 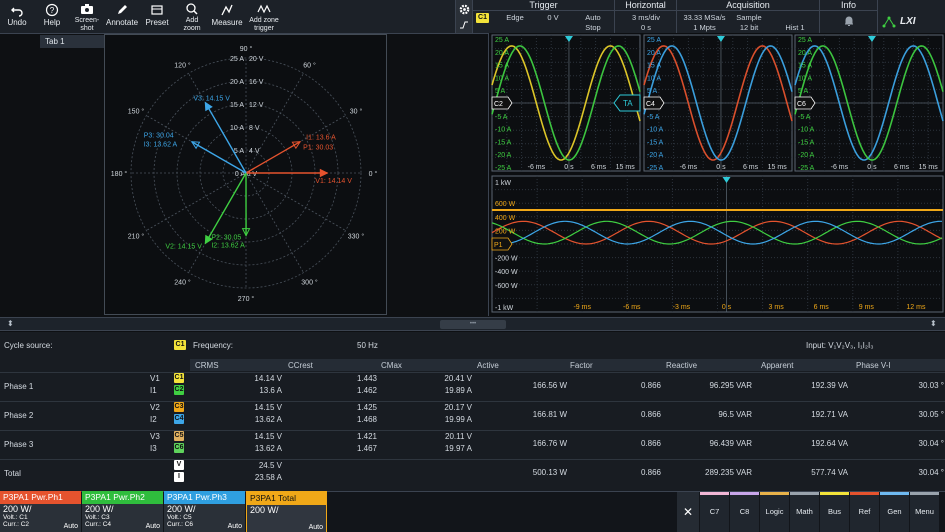 I want to click on total-power-factor: 0.866, so click(x=650, y=472).